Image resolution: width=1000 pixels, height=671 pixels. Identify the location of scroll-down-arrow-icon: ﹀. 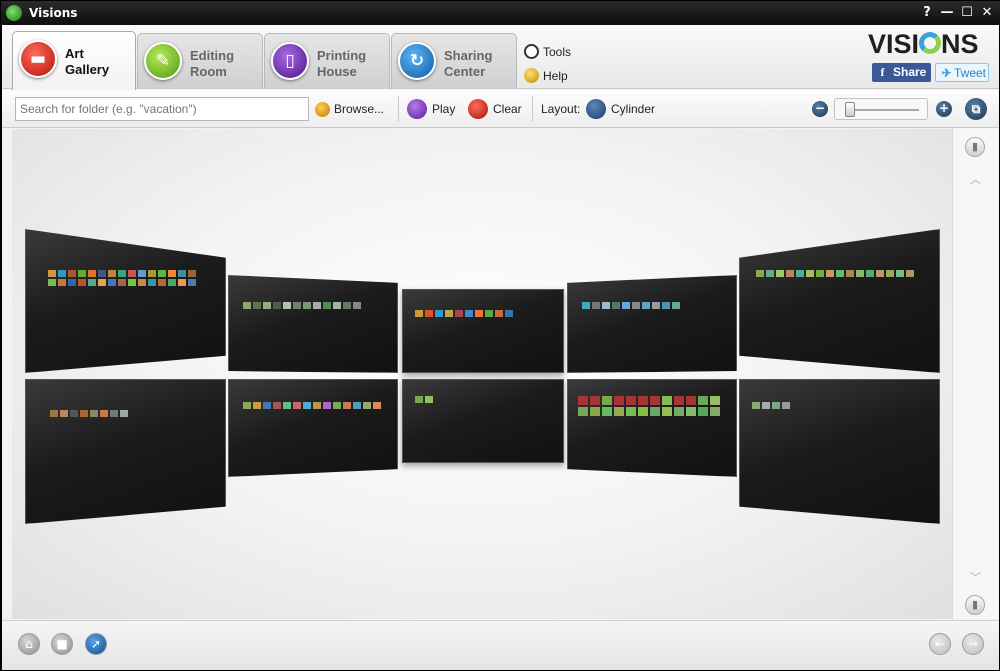
(975, 577).